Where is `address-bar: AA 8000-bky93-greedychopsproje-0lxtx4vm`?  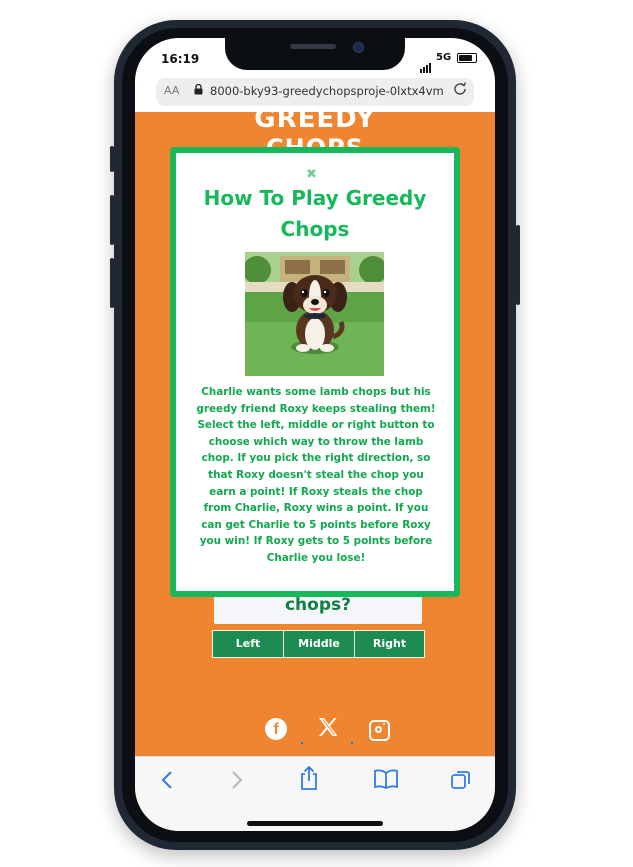
address-bar: AA 8000-bky93-greedychopsproje-0lxtx4vm is located at coordinates (315, 92).